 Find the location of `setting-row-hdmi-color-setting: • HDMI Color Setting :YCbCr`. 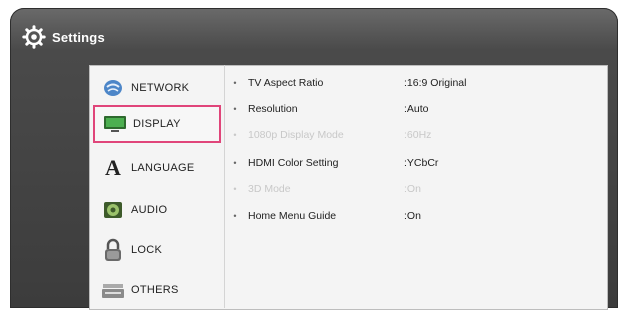

setting-row-hdmi-color-setting: • HDMI Color Setting :YCbCr is located at coordinates (408, 163).